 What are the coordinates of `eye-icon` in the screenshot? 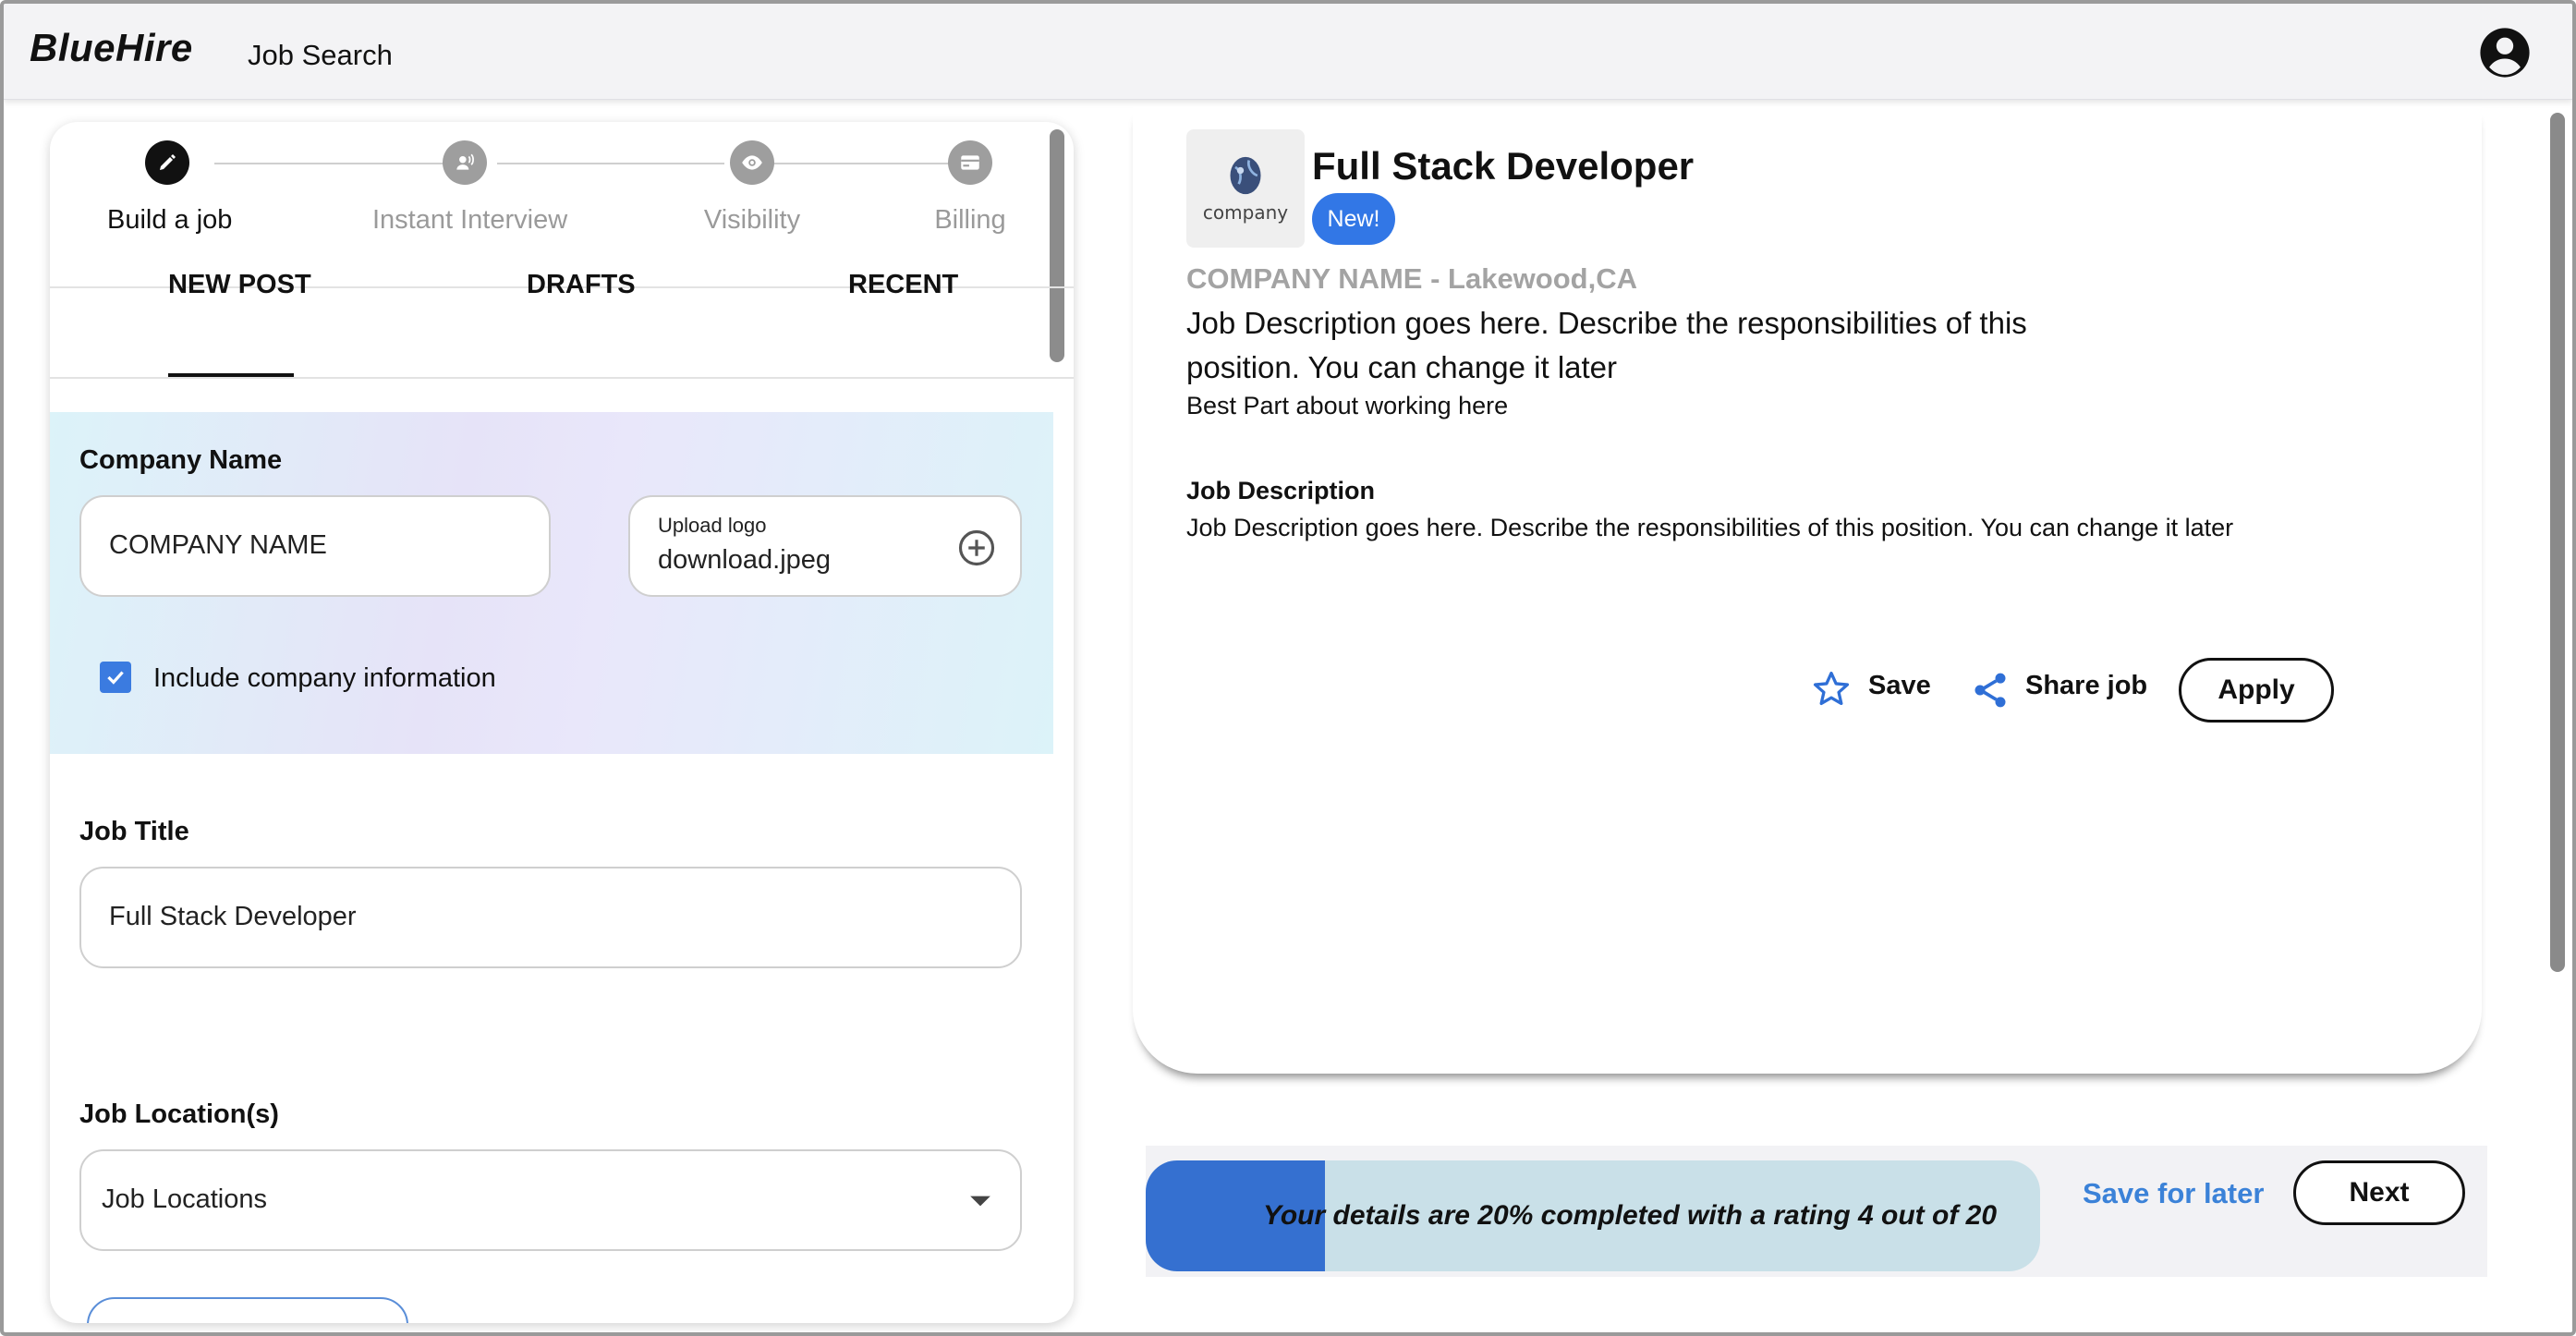 It's located at (752, 163).